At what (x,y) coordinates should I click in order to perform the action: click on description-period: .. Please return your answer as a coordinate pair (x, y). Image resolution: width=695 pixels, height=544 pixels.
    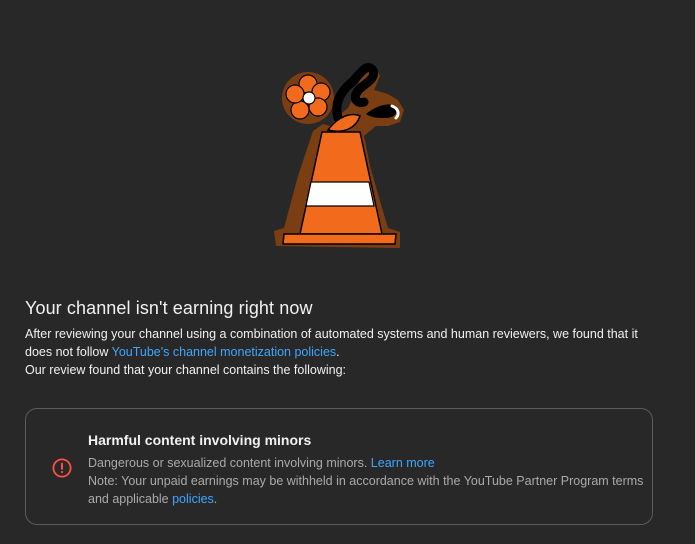
    Looking at the image, I should click on (338, 352).